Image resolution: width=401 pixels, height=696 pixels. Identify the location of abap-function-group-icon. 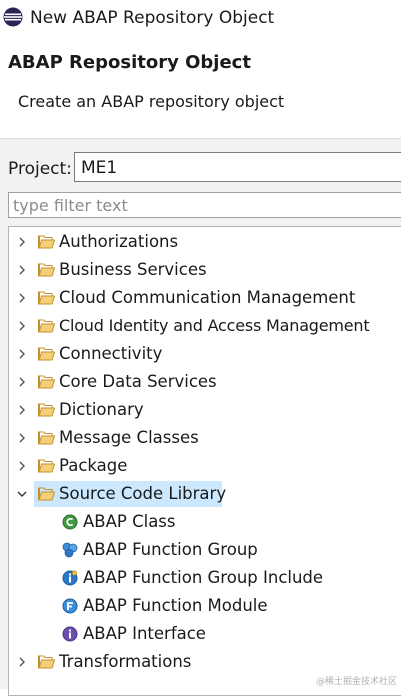
(70, 550).